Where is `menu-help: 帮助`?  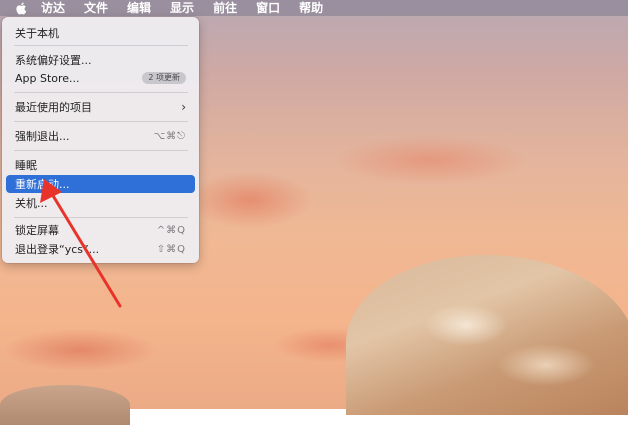
menu-help: 帮助 is located at coordinates (311, 8).